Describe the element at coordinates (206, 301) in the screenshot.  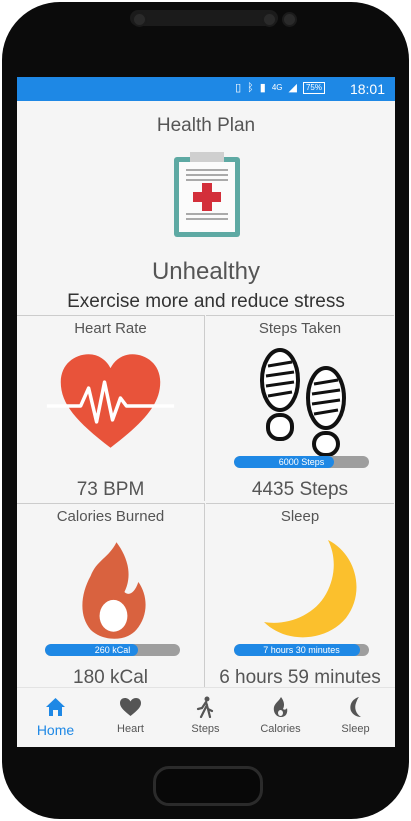
I see `health-advice: Exercise more and reduce stress` at that location.